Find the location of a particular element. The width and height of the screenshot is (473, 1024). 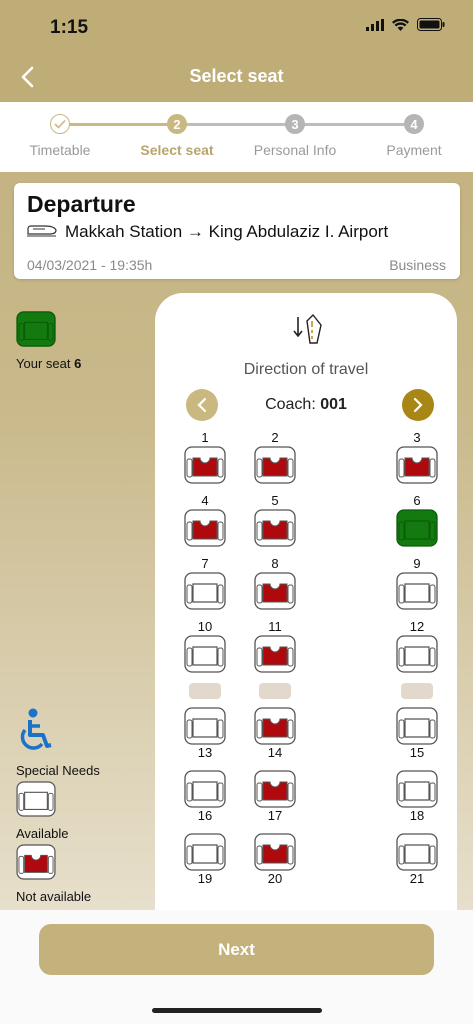

seat-number: 8 is located at coordinates (275, 563).